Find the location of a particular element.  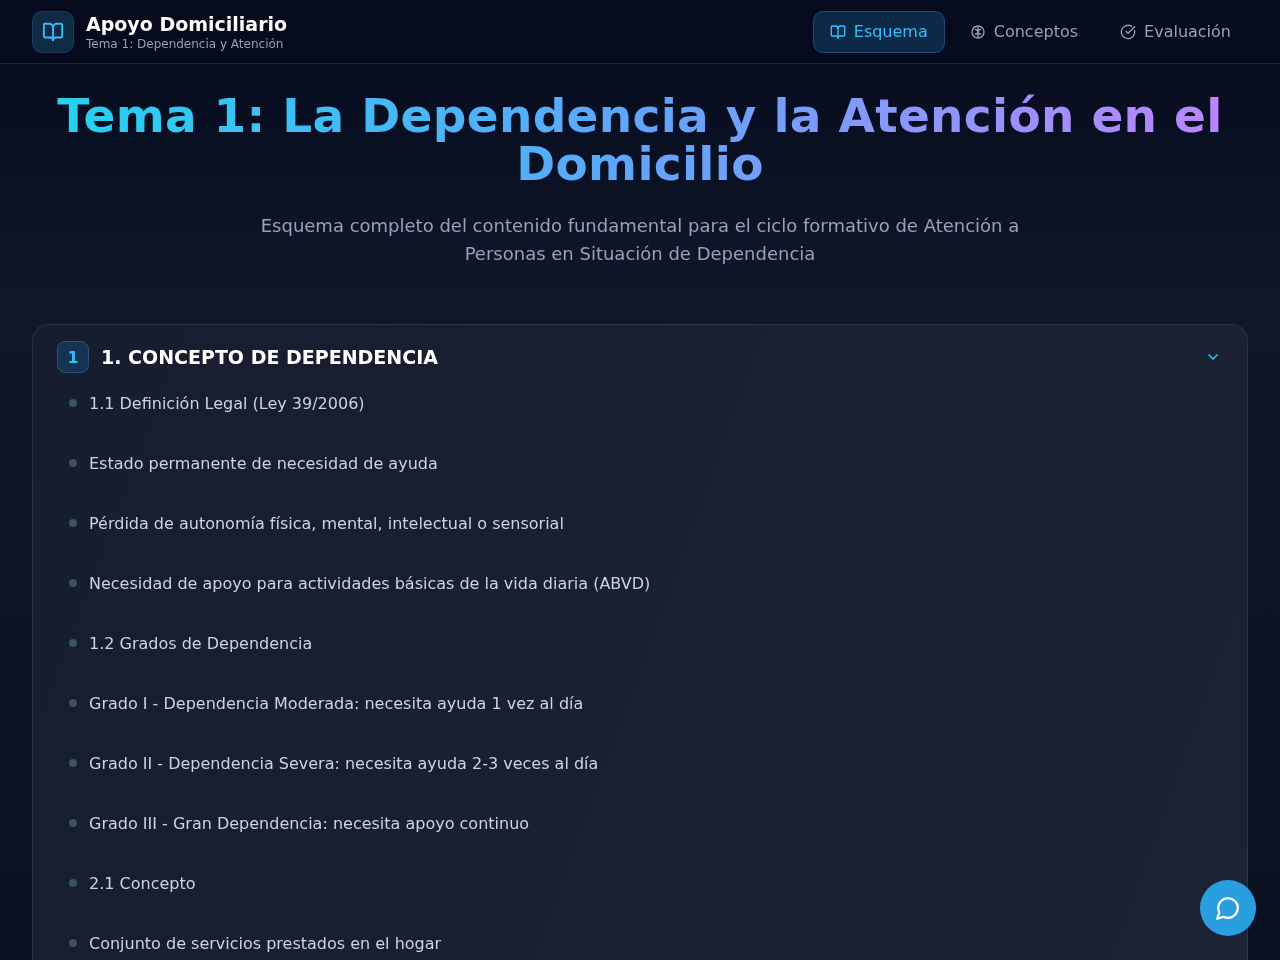

app-title: Apoyo Domiciliario is located at coordinates (187, 23).